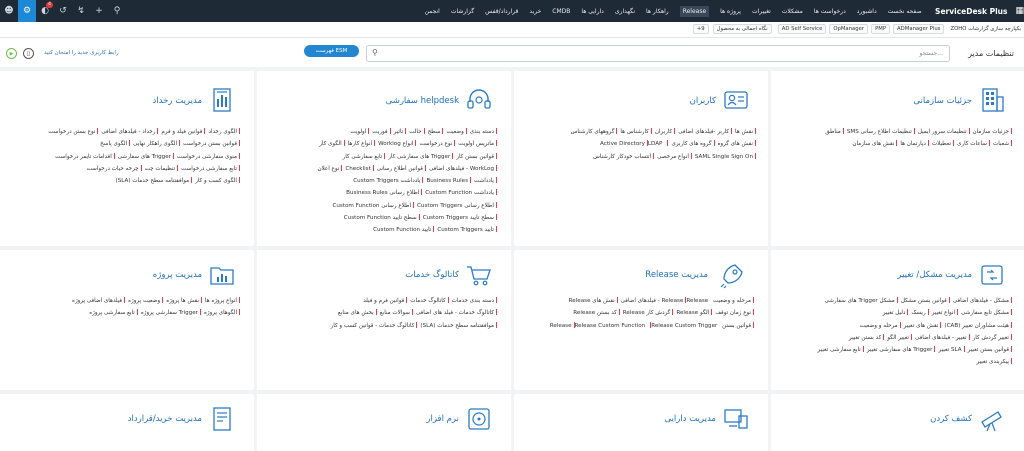 This screenshot has height=451, width=1024. I want to click on link-item: گروههای کارشناس, so click(594, 132).